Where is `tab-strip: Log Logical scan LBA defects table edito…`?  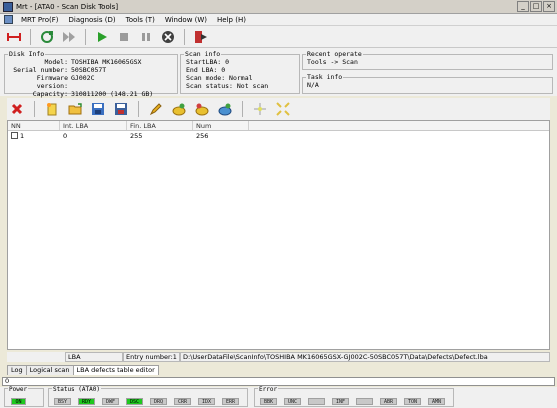 tab-strip: Log Logical scan LBA defects table edito… is located at coordinates (83, 370).